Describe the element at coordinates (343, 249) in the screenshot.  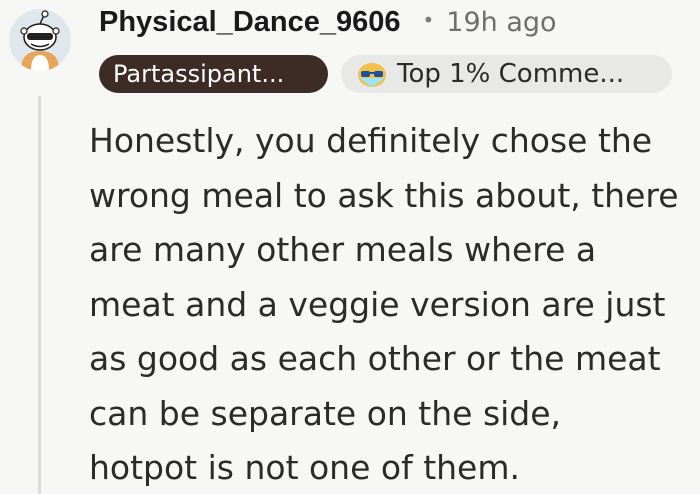
I see `comment-line: are many other meals where a` at that location.